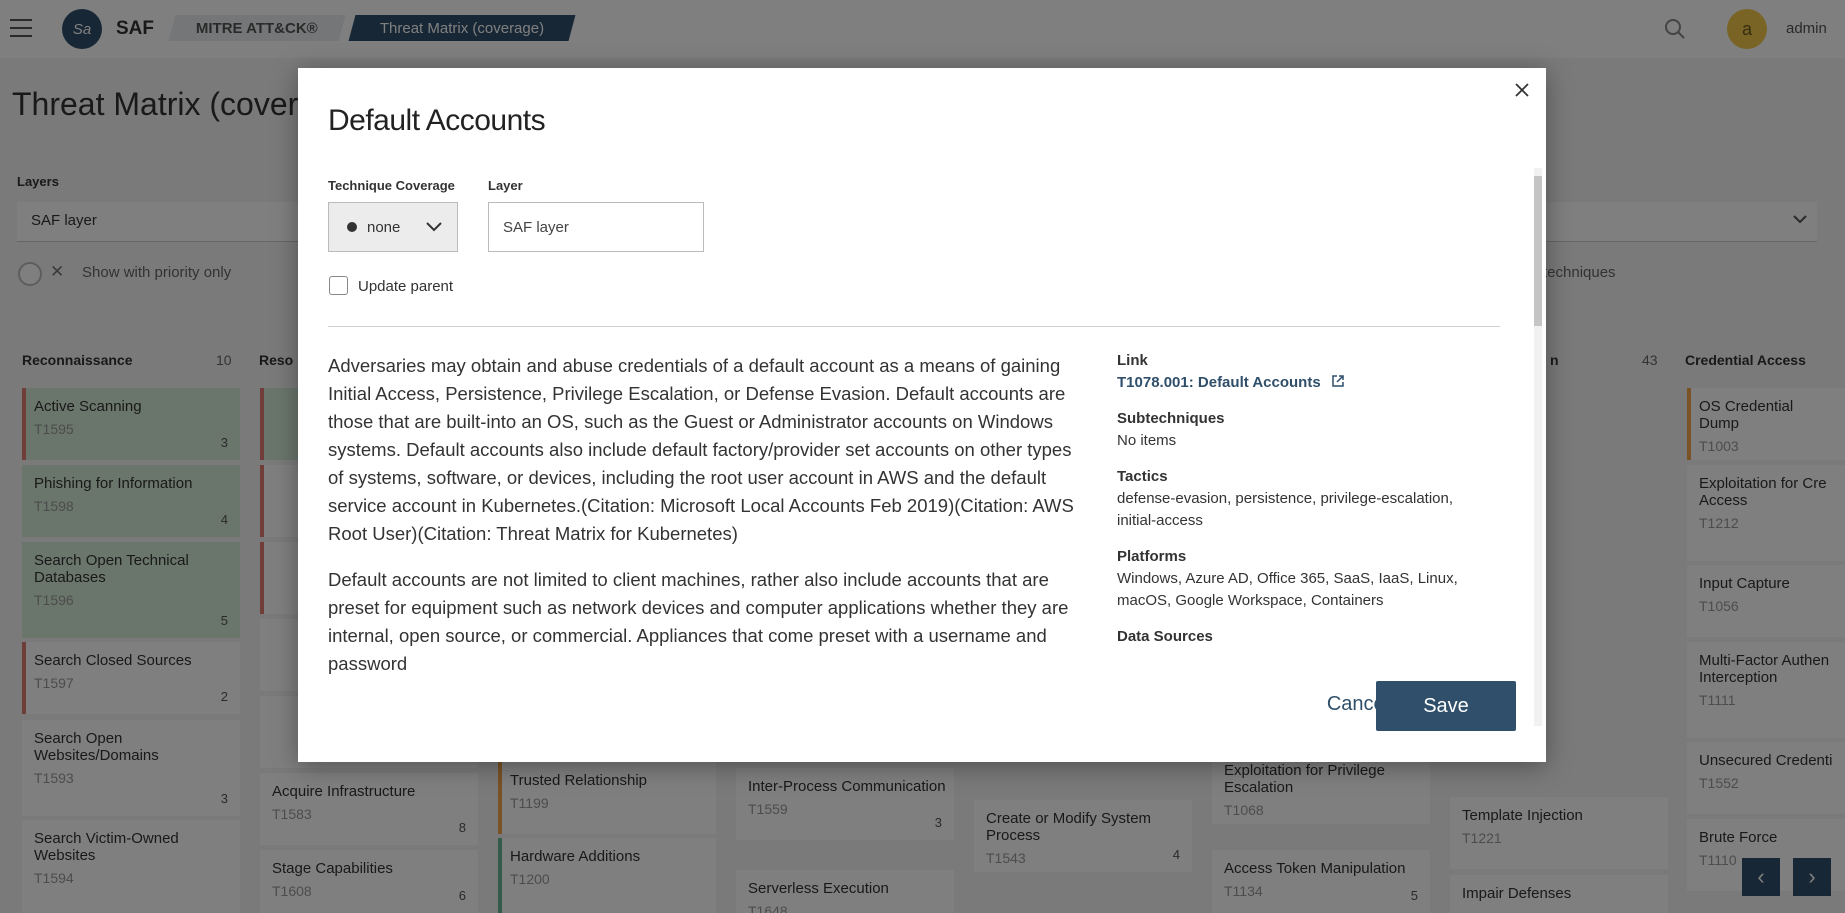 Image resolution: width=1845 pixels, height=913 pixels. I want to click on status-dot, so click(352, 227).